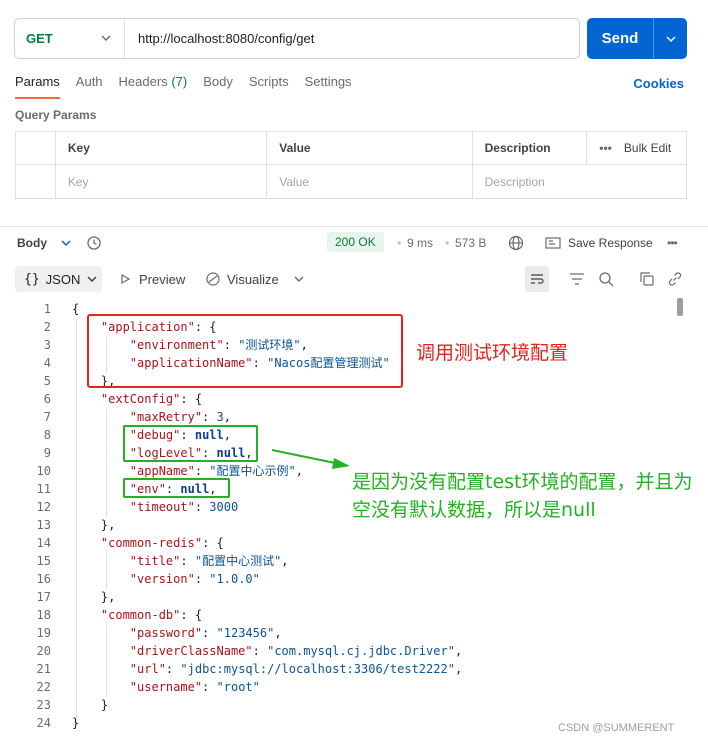 Image resolution: width=708 pixels, height=742 pixels. Describe the element at coordinates (647, 279) in the screenshot. I see `copy-icon` at that location.